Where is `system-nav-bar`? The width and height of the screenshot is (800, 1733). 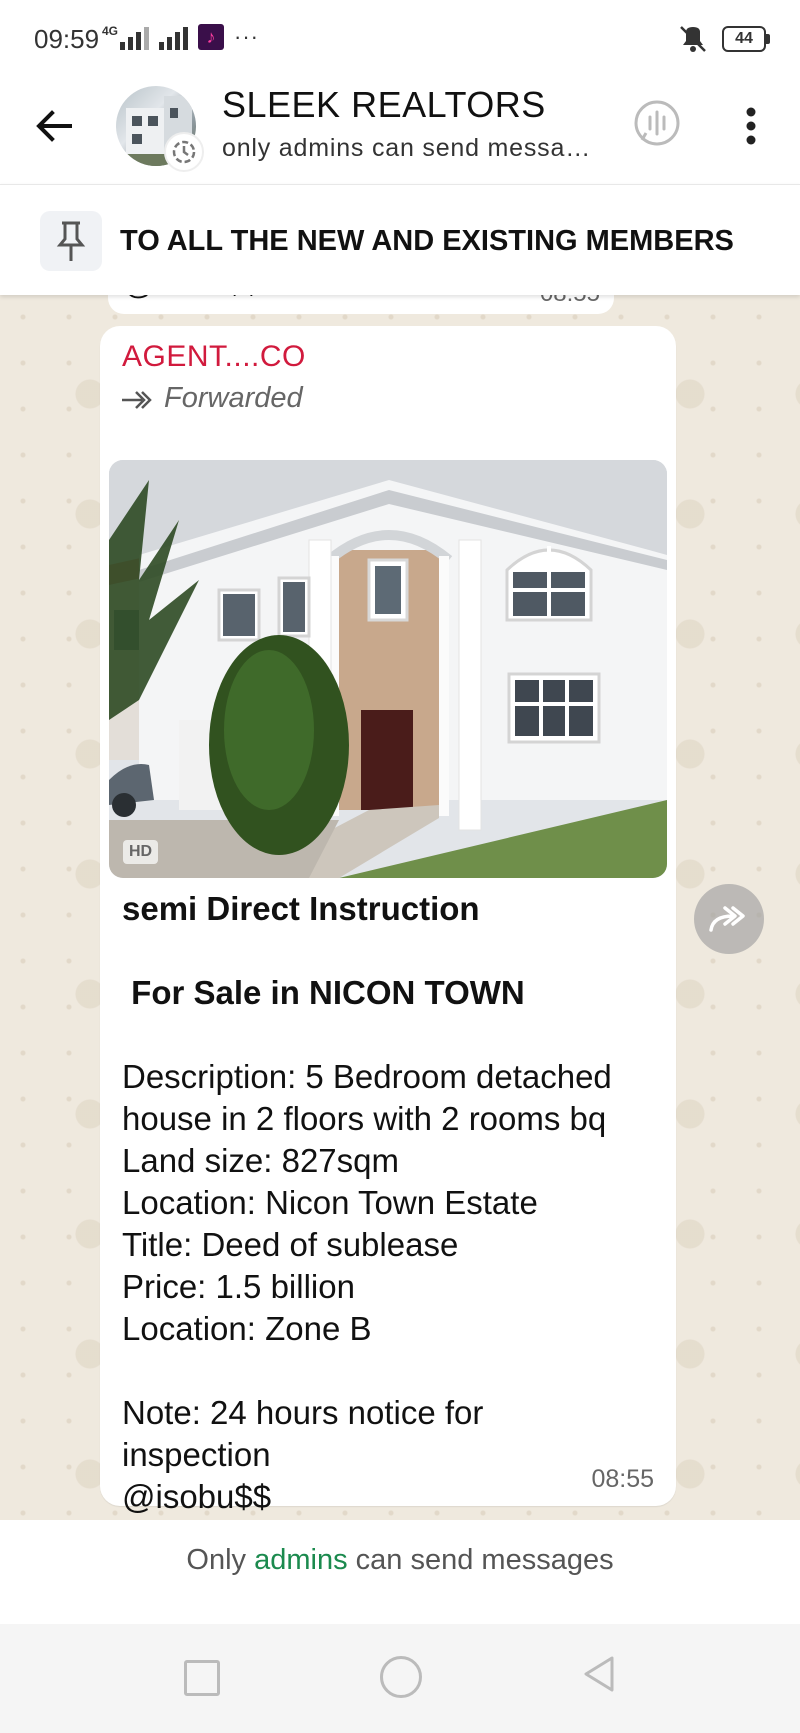
system-nav-bar is located at coordinates (400, 1678).